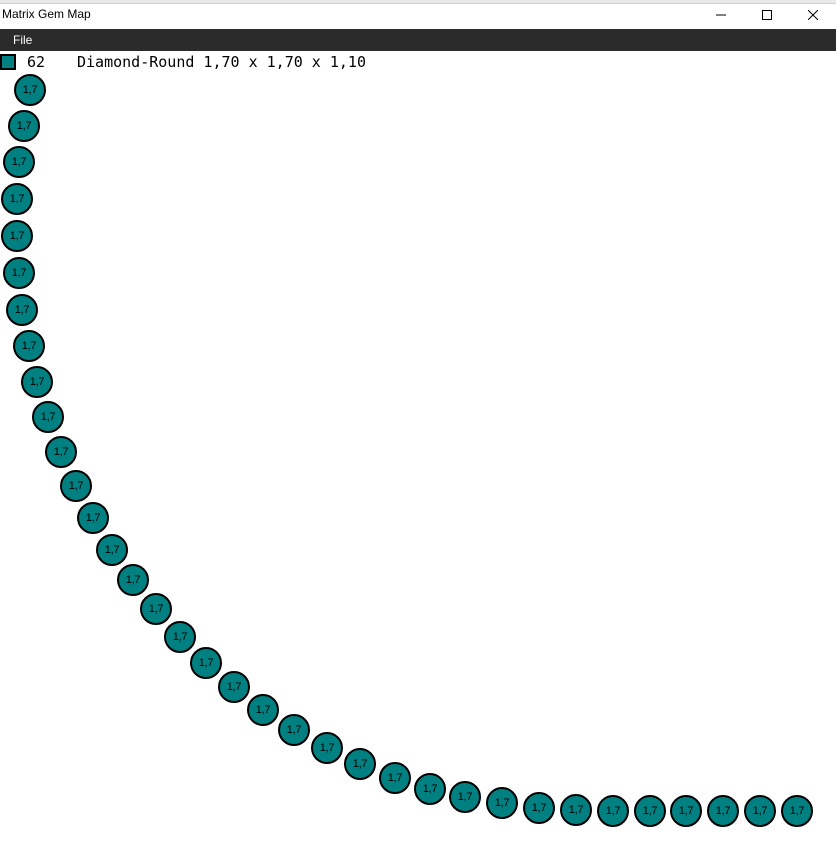  What do you see at coordinates (46, 14) in the screenshot?
I see `window-title: Matrix Gem Map` at bounding box center [46, 14].